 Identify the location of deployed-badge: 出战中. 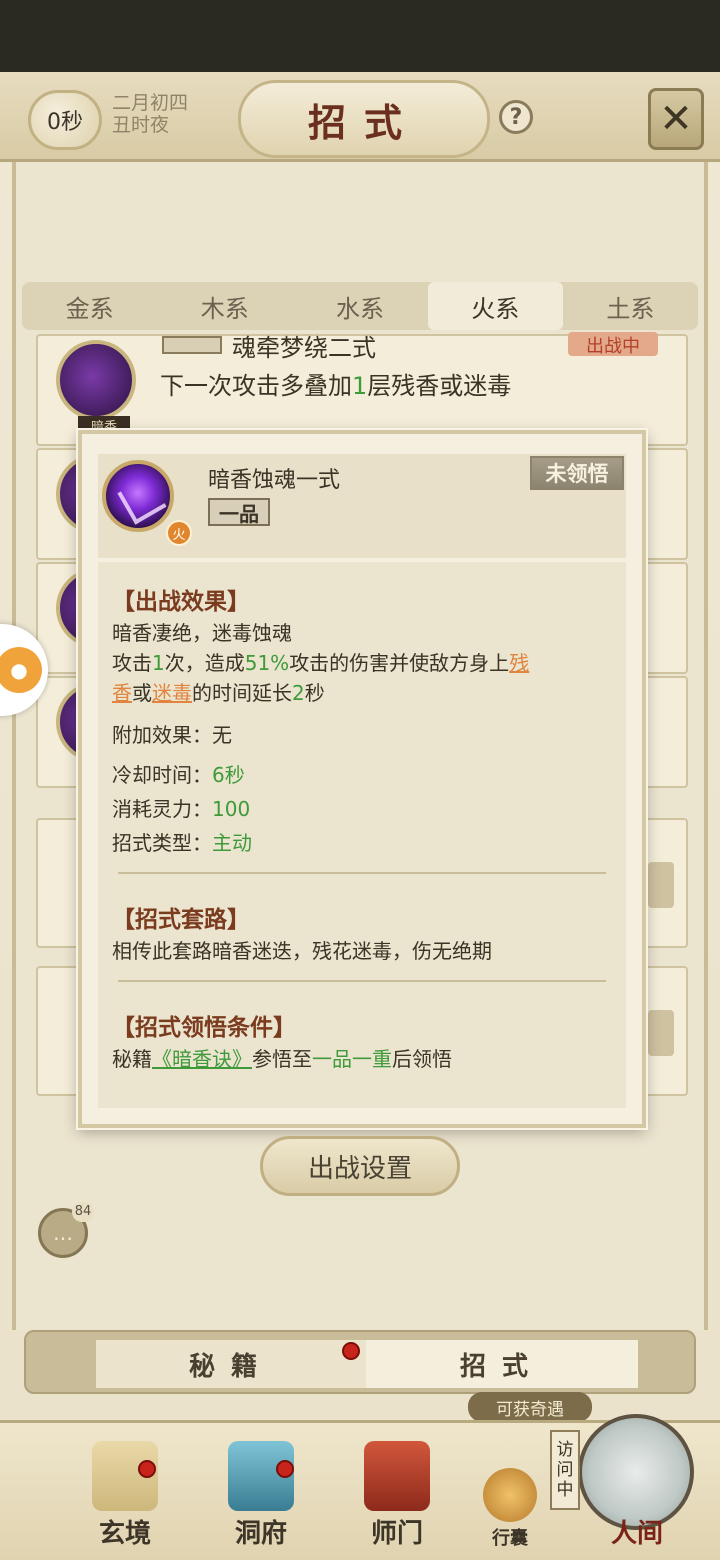
(613, 344).